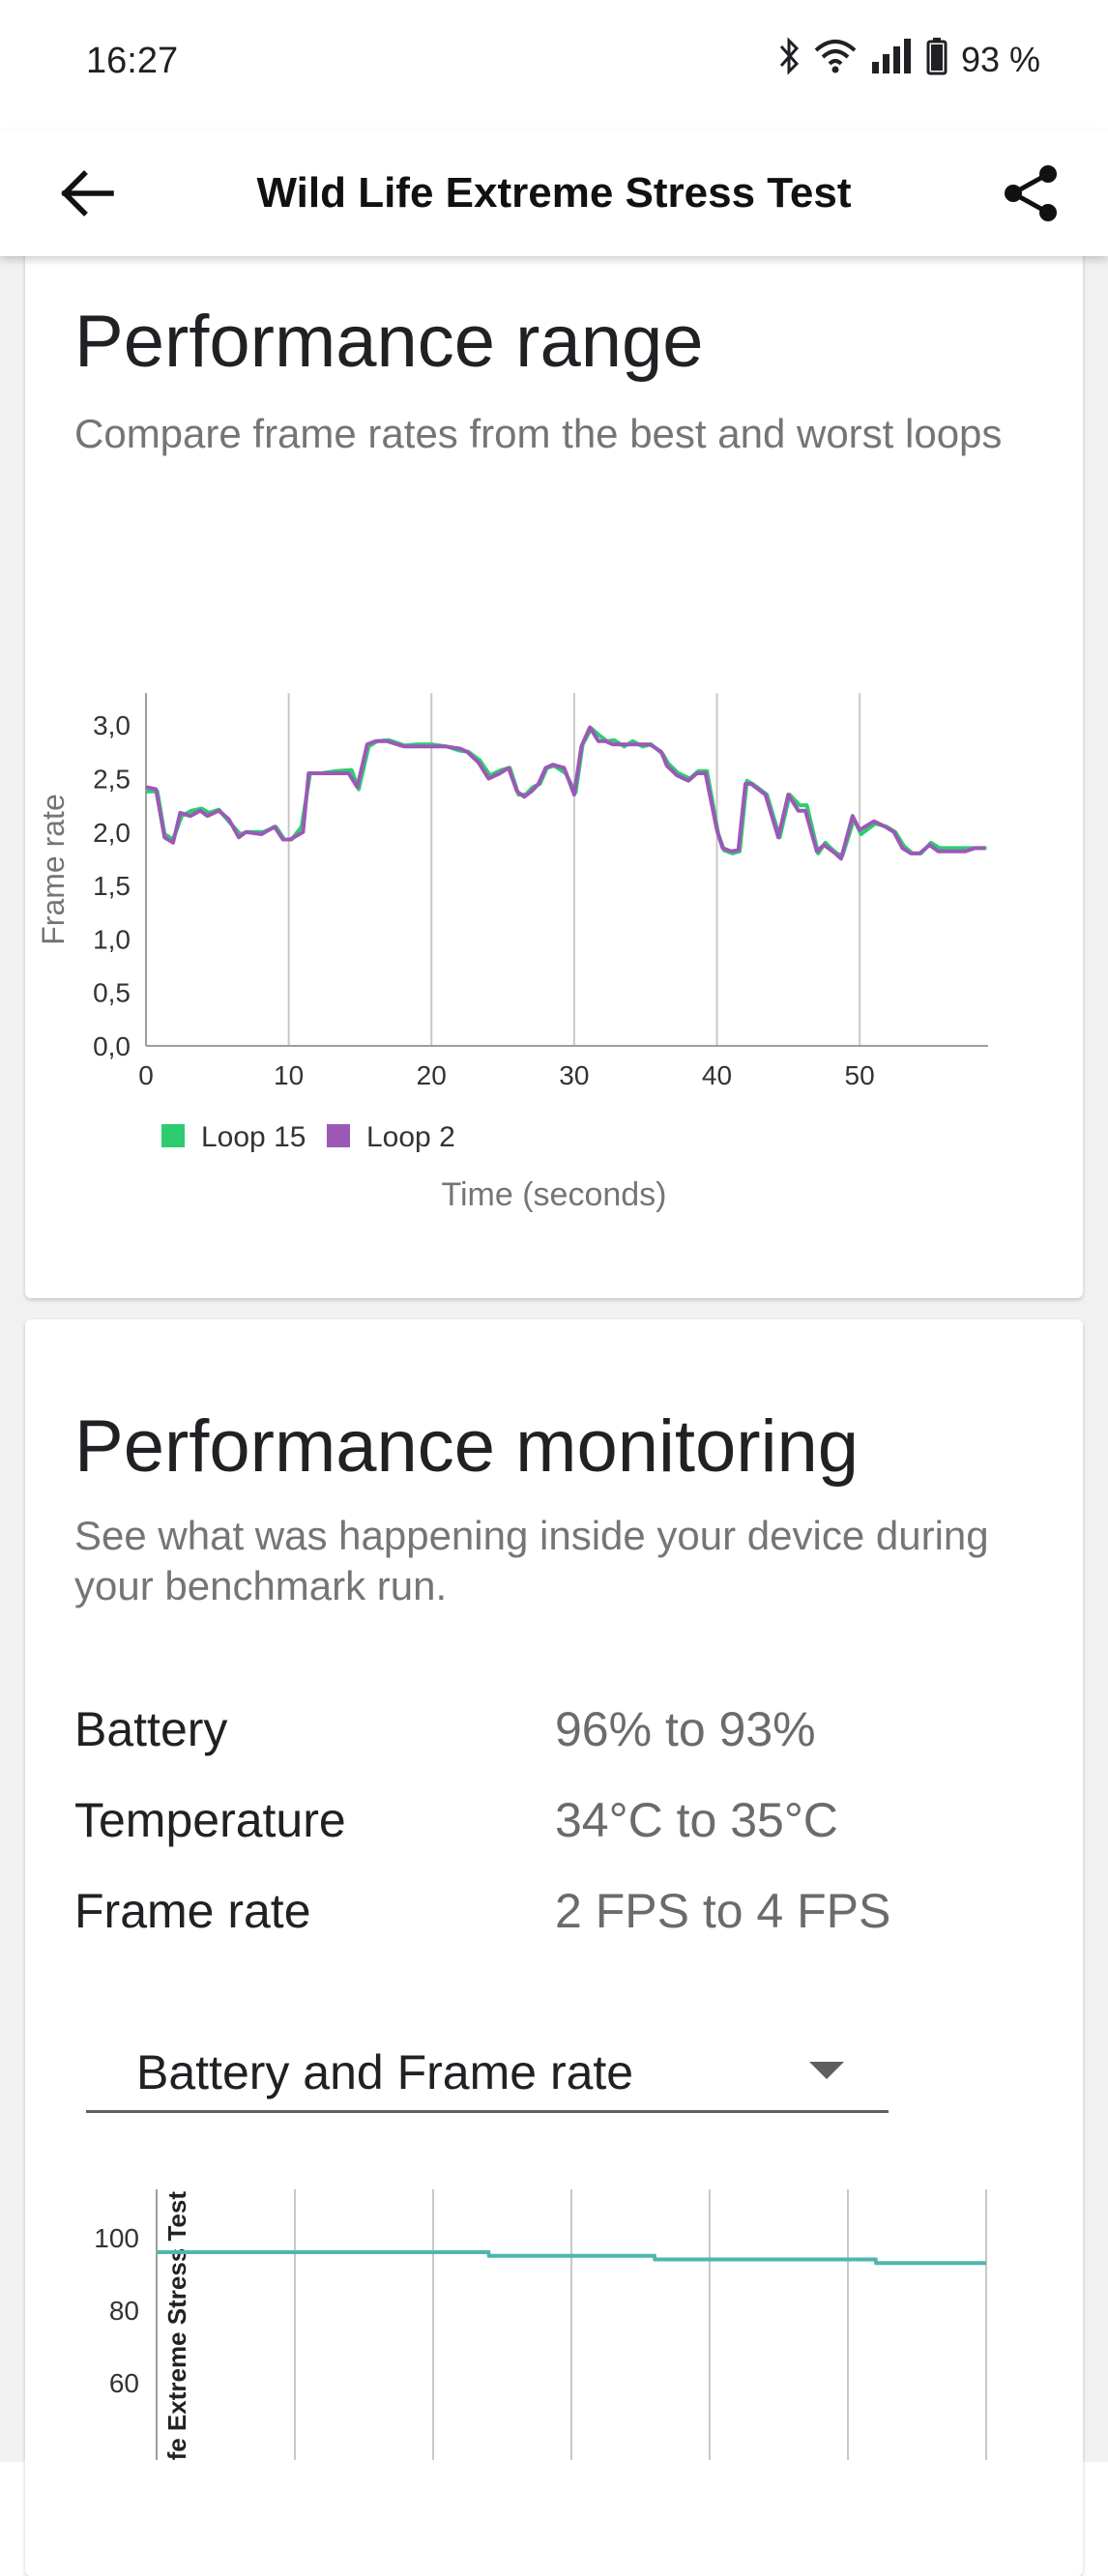  I want to click on share-button, so click(1030, 193).